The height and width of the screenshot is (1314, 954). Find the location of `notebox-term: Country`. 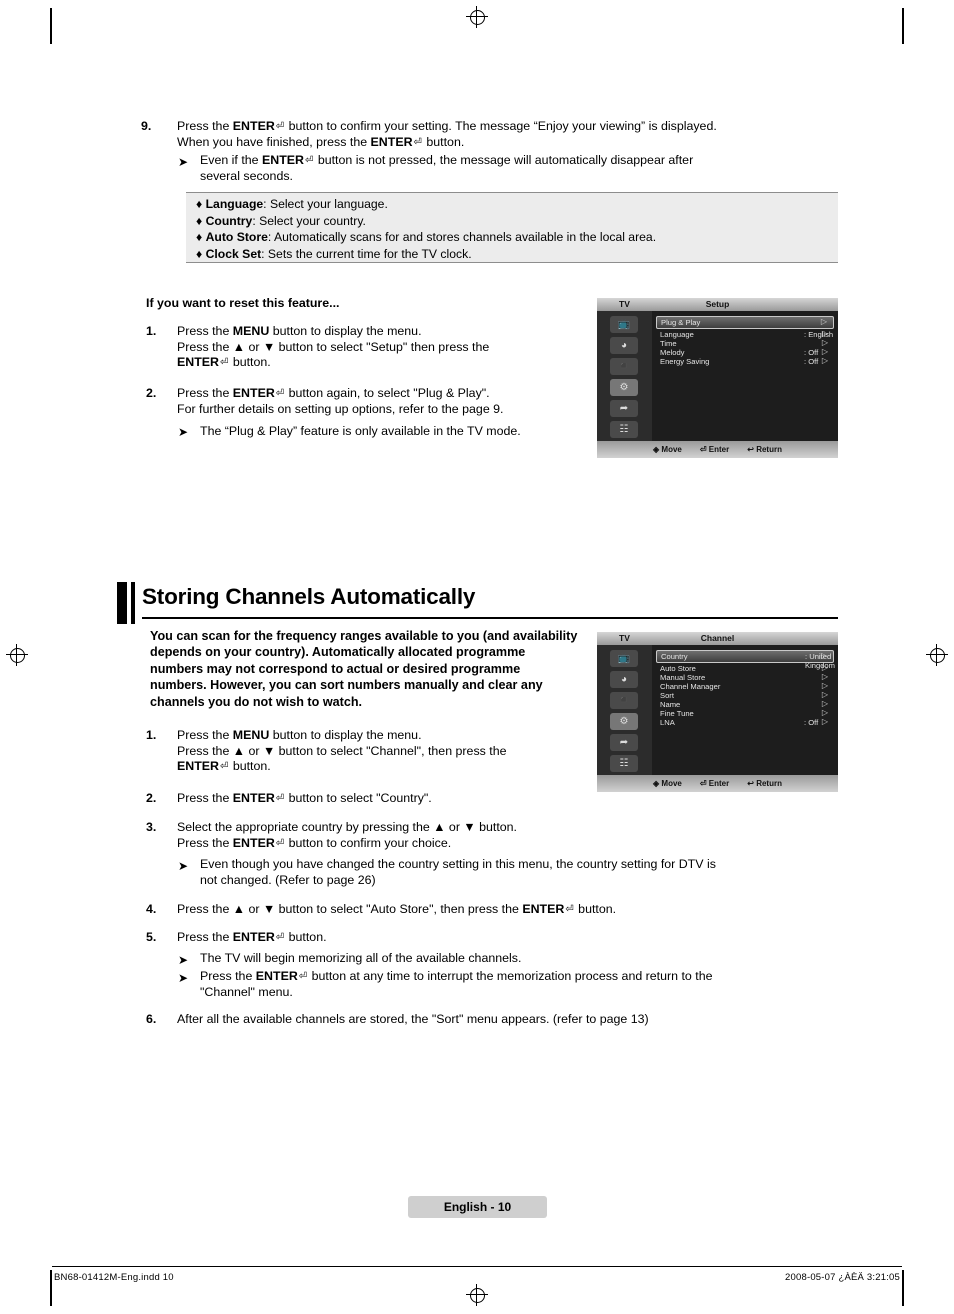

notebox-term: Country is located at coordinates (229, 220).